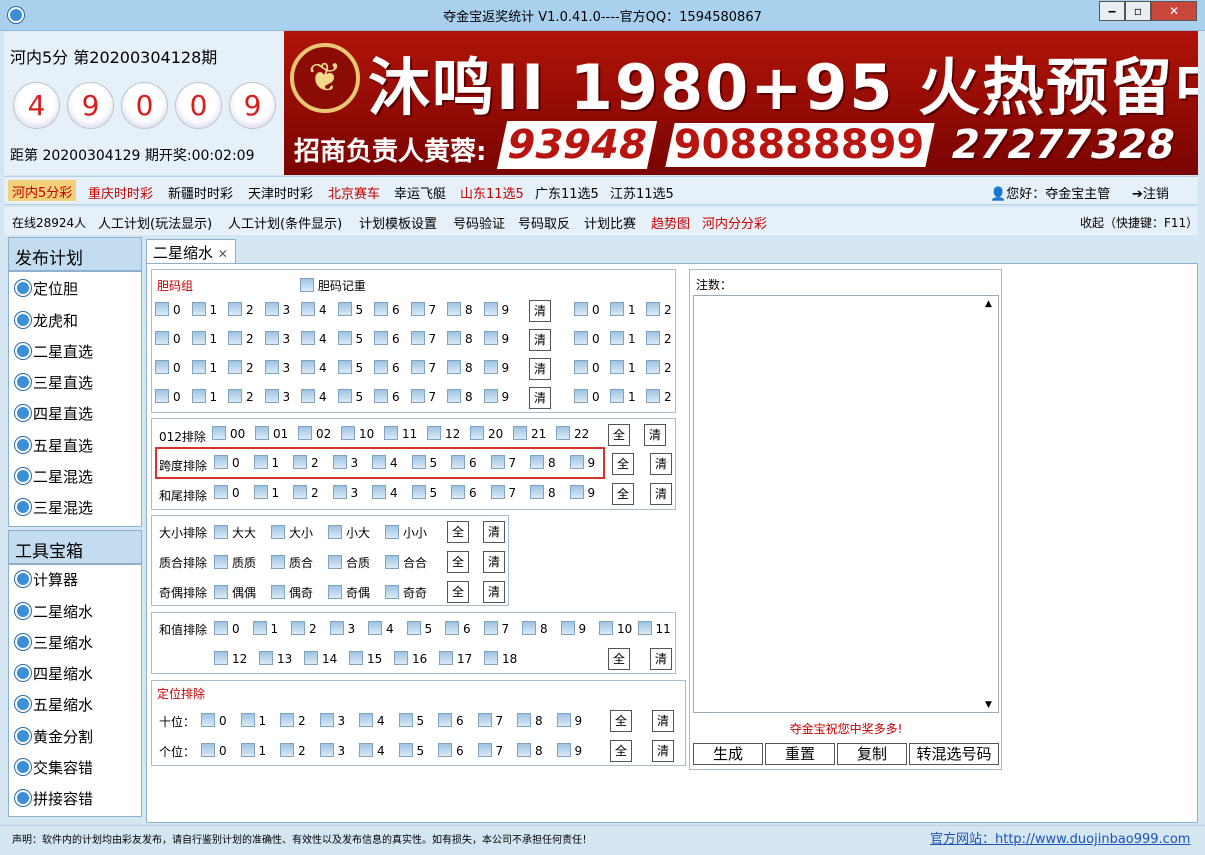  Describe the element at coordinates (155, 222) in the screenshot. I see `nav2-item: 人工计划(玩法显示)` at that location.